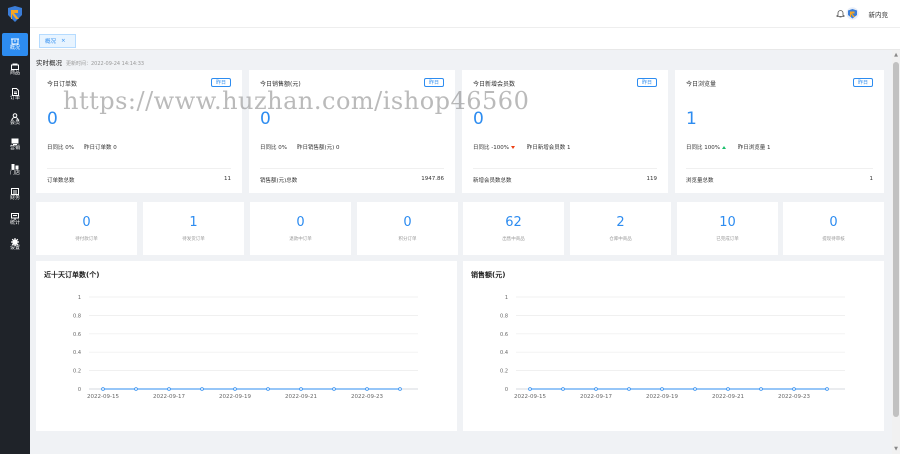 The width and height of the screenshot is (900, 454). I want to click on day-on-day: 日同比 100%, so click(707, 147).